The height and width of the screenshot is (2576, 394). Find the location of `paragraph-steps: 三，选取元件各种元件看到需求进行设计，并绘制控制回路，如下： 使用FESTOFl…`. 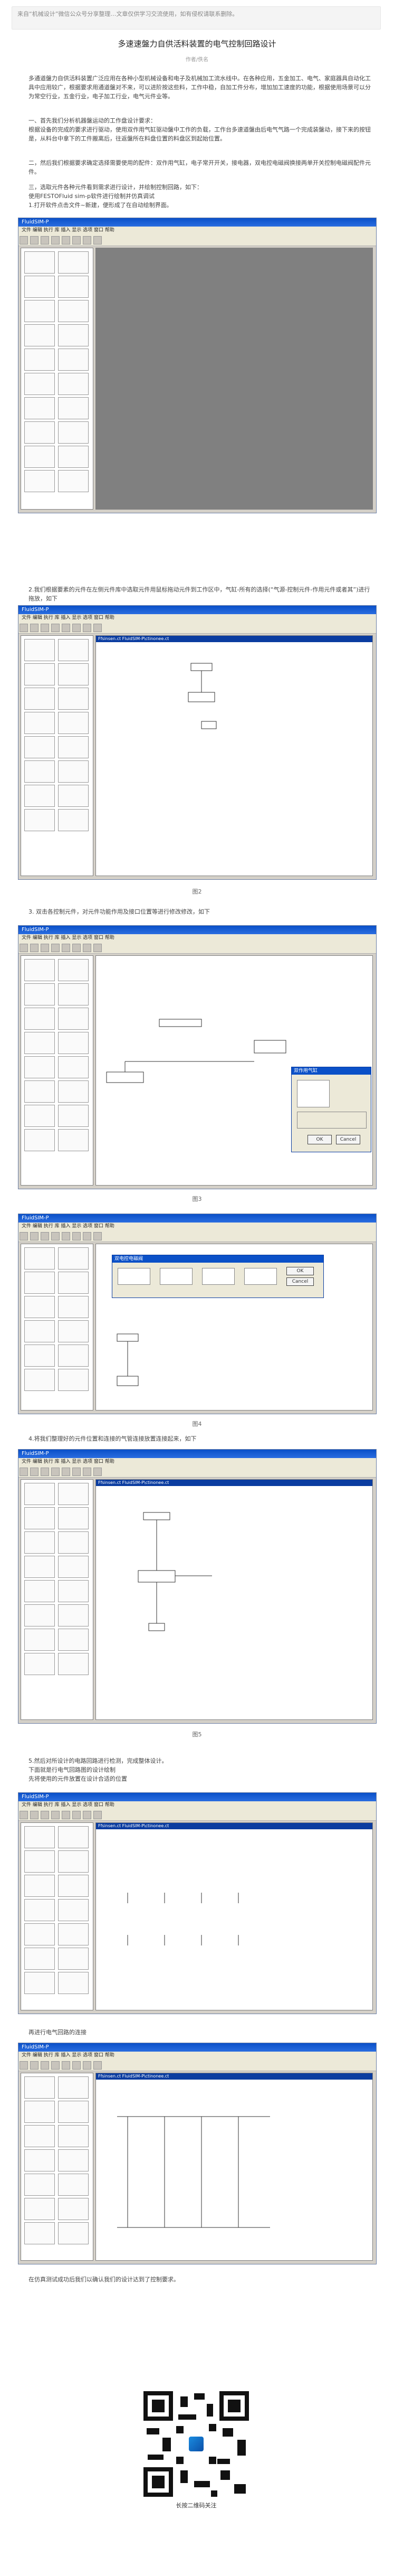

paragraph-steps: 三，选取元件各种元件看到需求进行设计，并绘制控制回路，如下： 使用FESTOFl… is located at coordinates (116, 196).